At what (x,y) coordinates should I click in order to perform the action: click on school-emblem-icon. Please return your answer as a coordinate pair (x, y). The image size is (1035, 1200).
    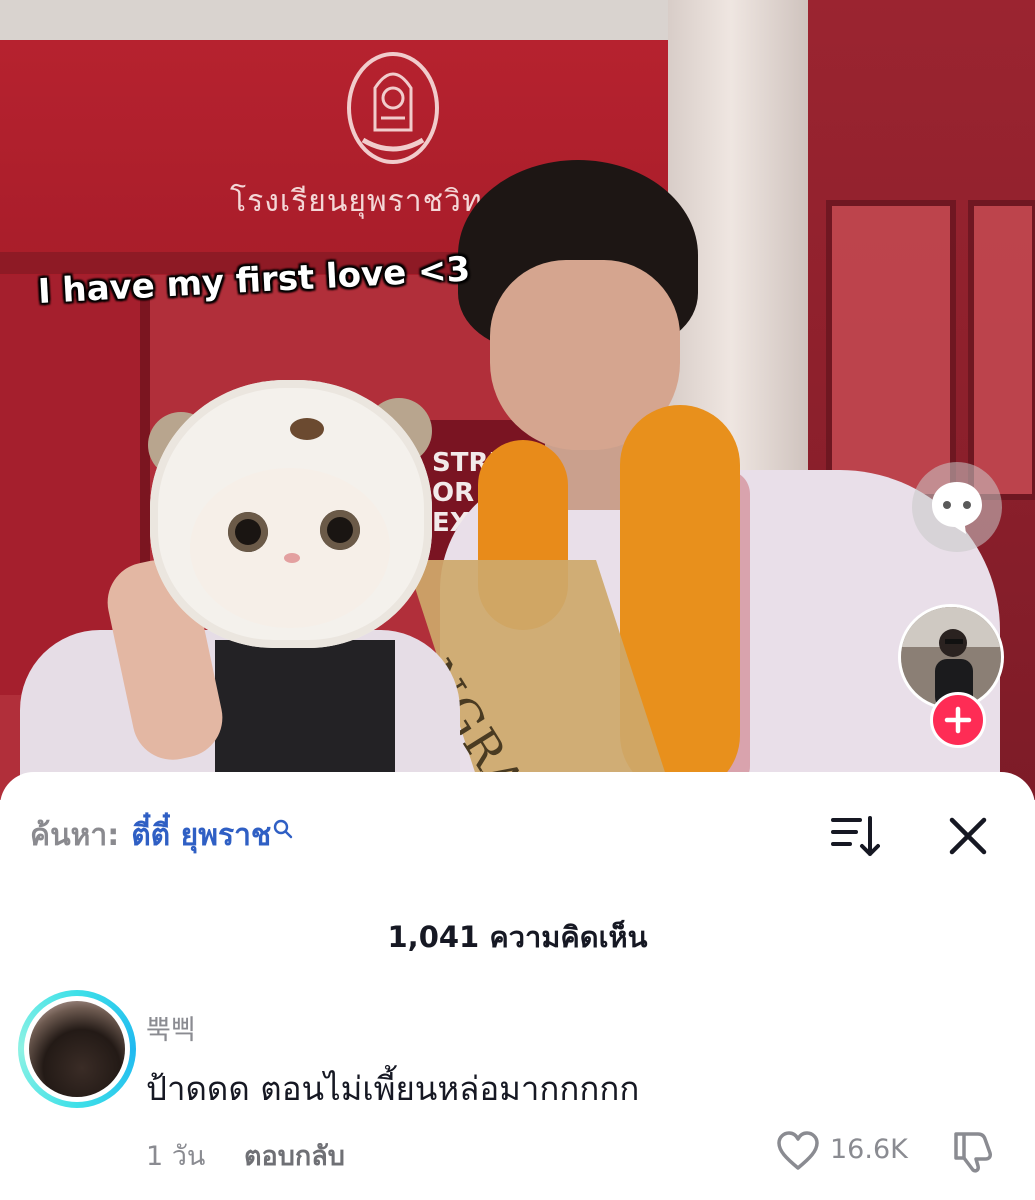
    Looking at the image, I should click on (393, 108).